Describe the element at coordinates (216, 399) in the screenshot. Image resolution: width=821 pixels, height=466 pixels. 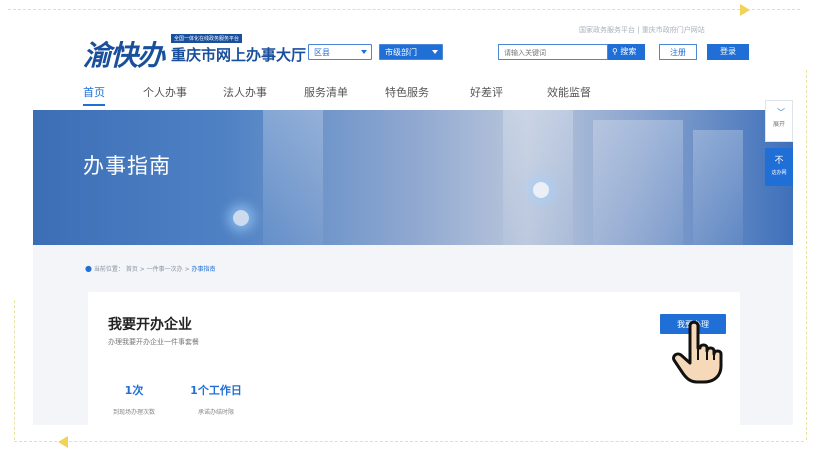
I see `stat-time-limit: 1个工作日 承诺办结时限` at that location.